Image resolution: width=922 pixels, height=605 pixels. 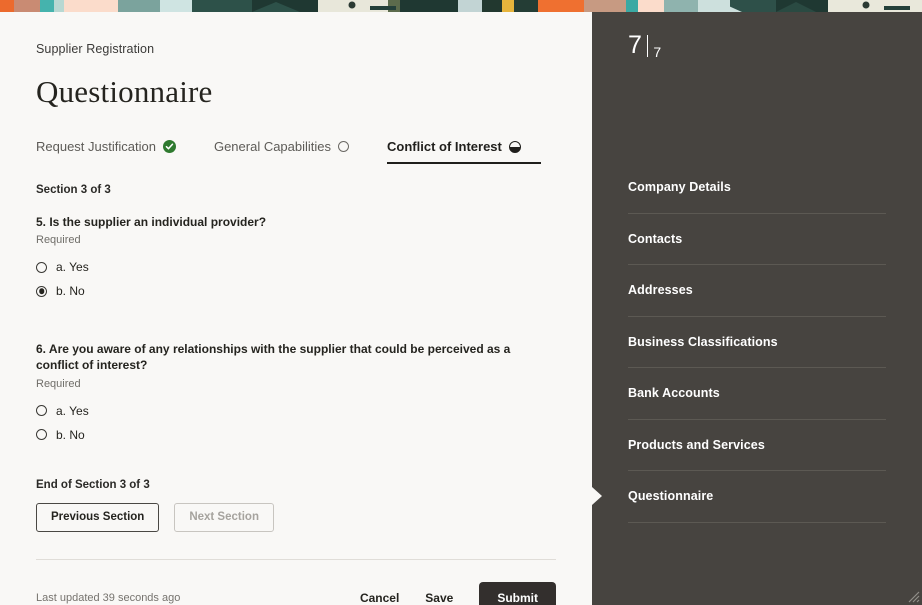 I want to click on active-step-arrow-icon, so click(x=597, y=496).